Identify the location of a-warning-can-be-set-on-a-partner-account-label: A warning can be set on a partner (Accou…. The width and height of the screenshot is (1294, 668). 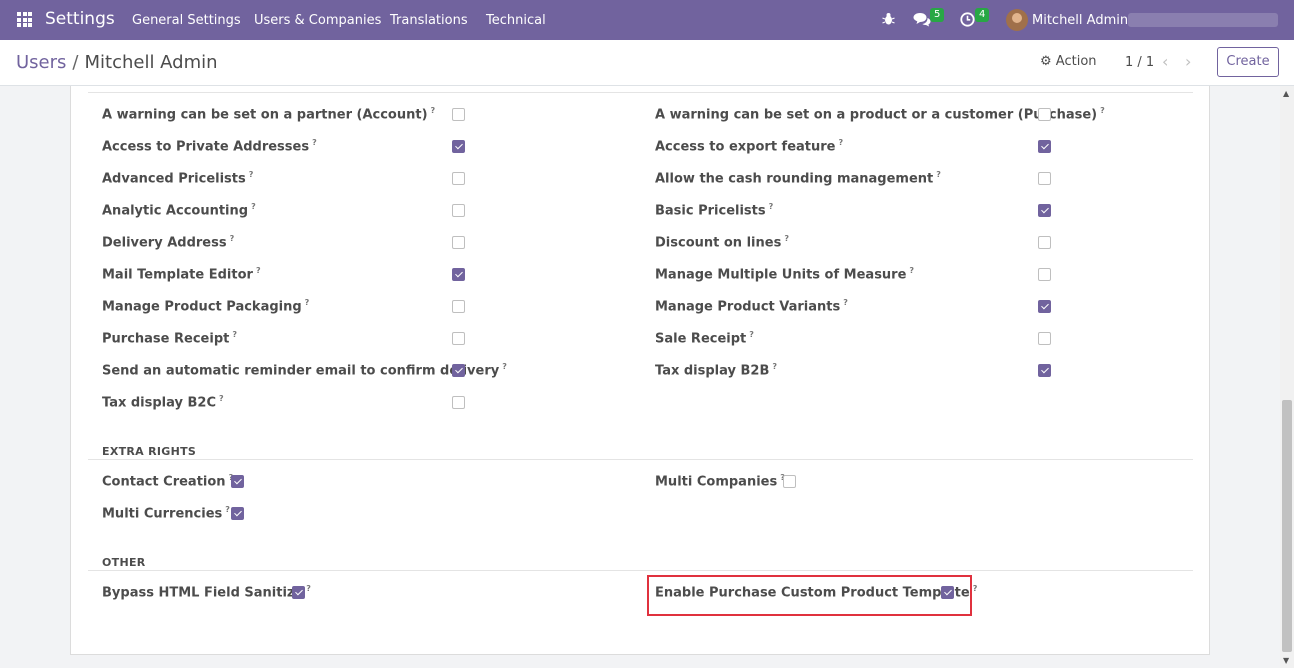
(269, 114).